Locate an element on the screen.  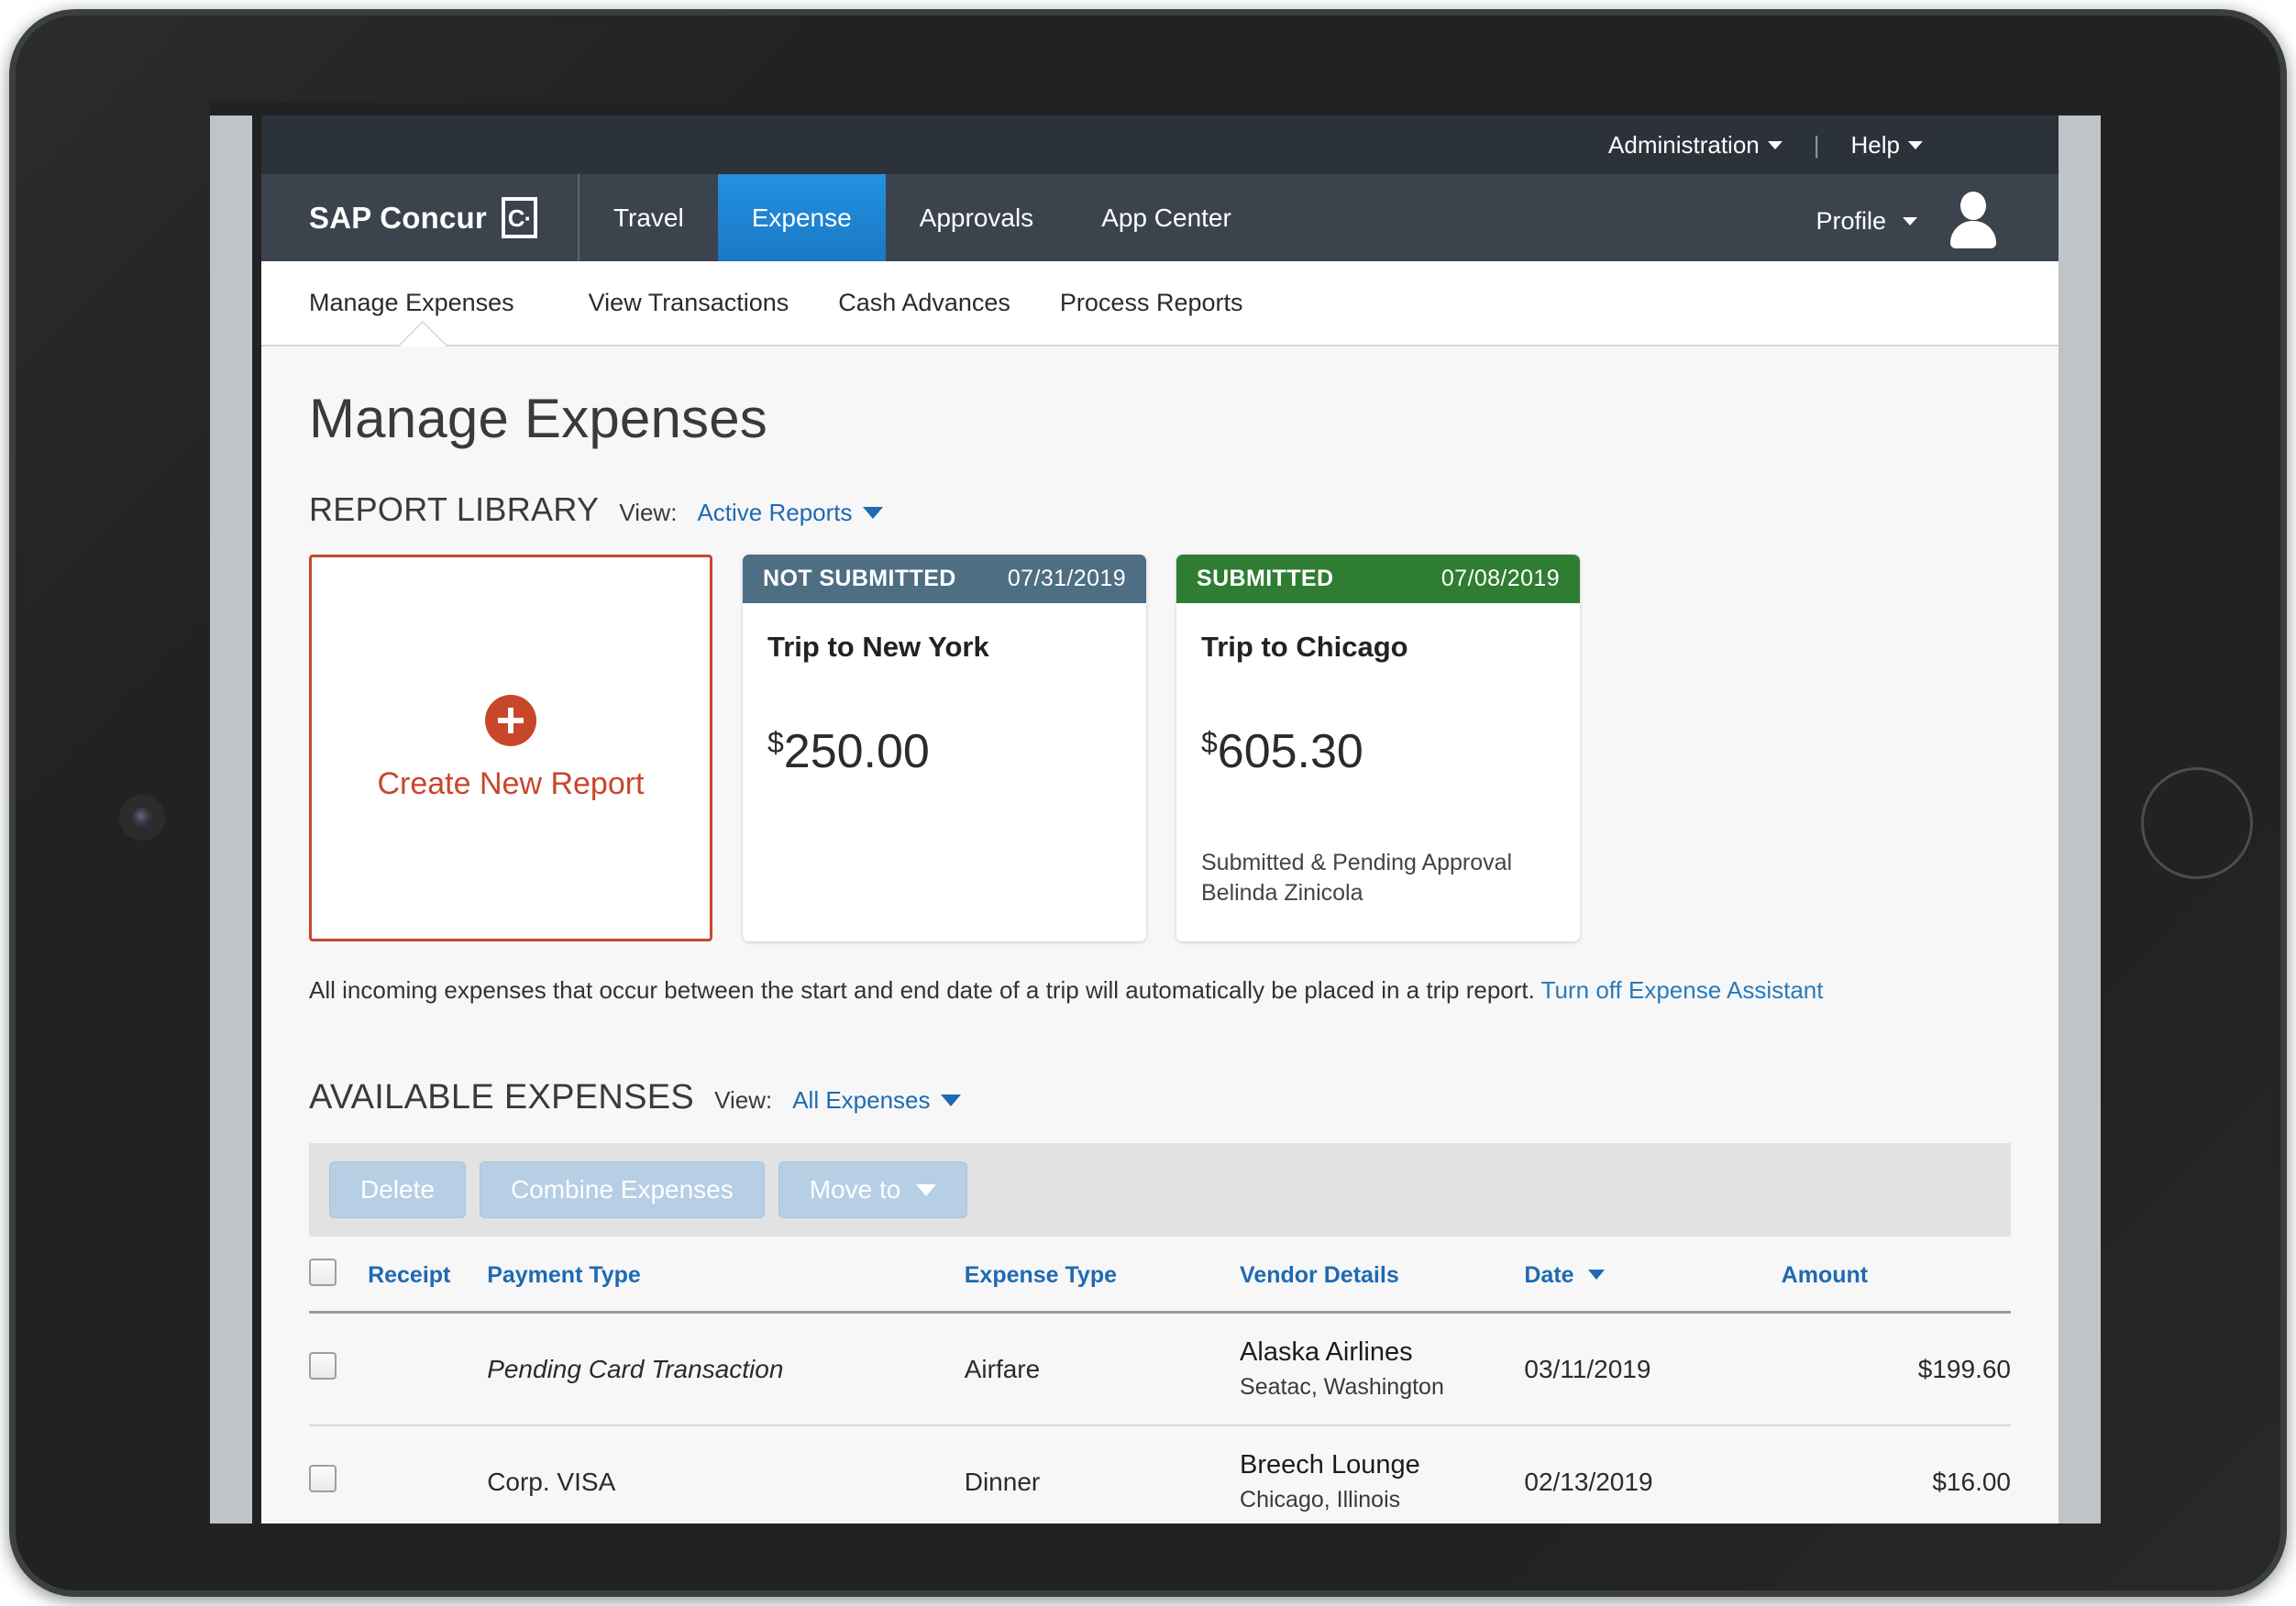
create-new-report-card: Create New Report is located at coordinates (510, 748).